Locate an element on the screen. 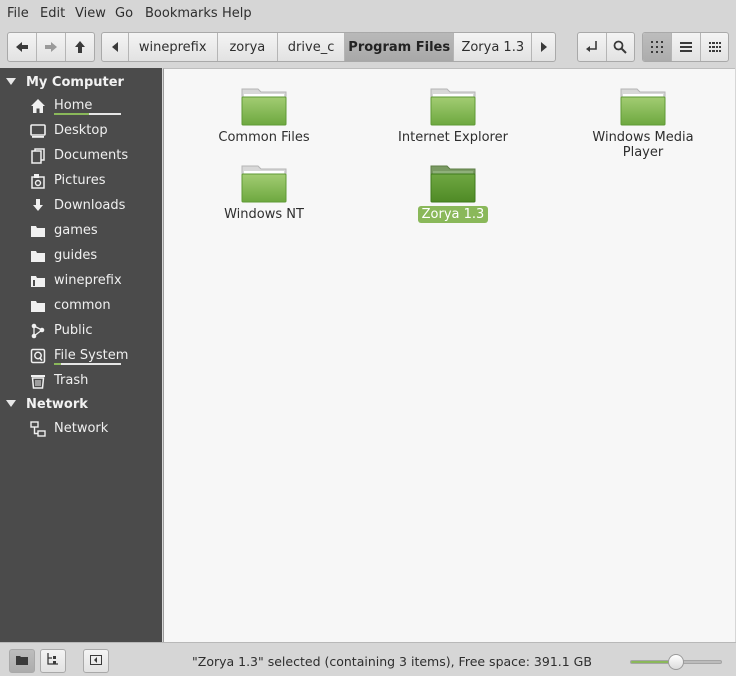 This screenshot has height=676, width=736. sidebar-item-label: Public is located at coordinates (73, 330).